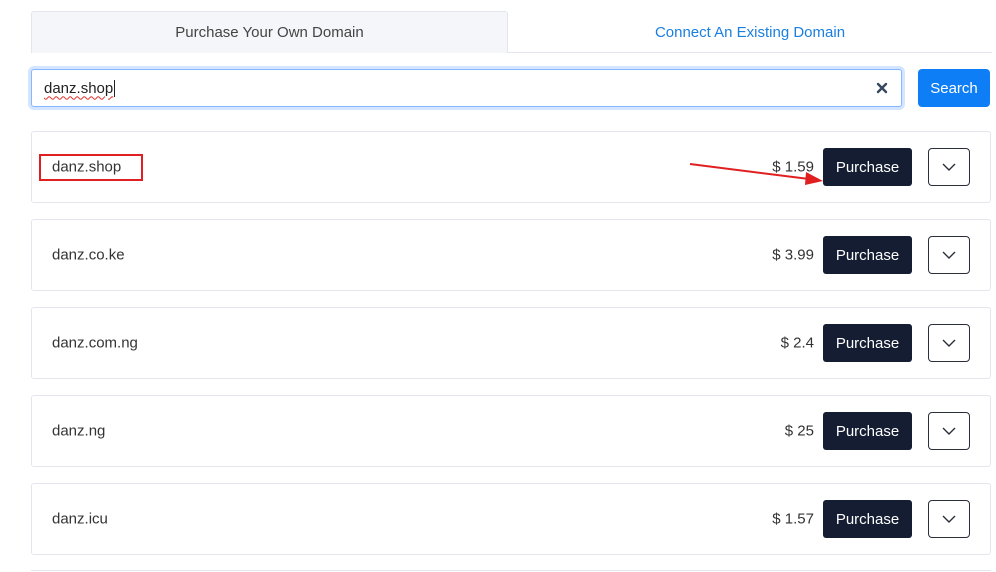 The height and width of the screenshot is (572, 996). What do you see at coordinates (511, 519) in the screenshot?
I see `result-row-icu: danz.icu $ 1.57 Purchase` at bounding box center [511, 519].